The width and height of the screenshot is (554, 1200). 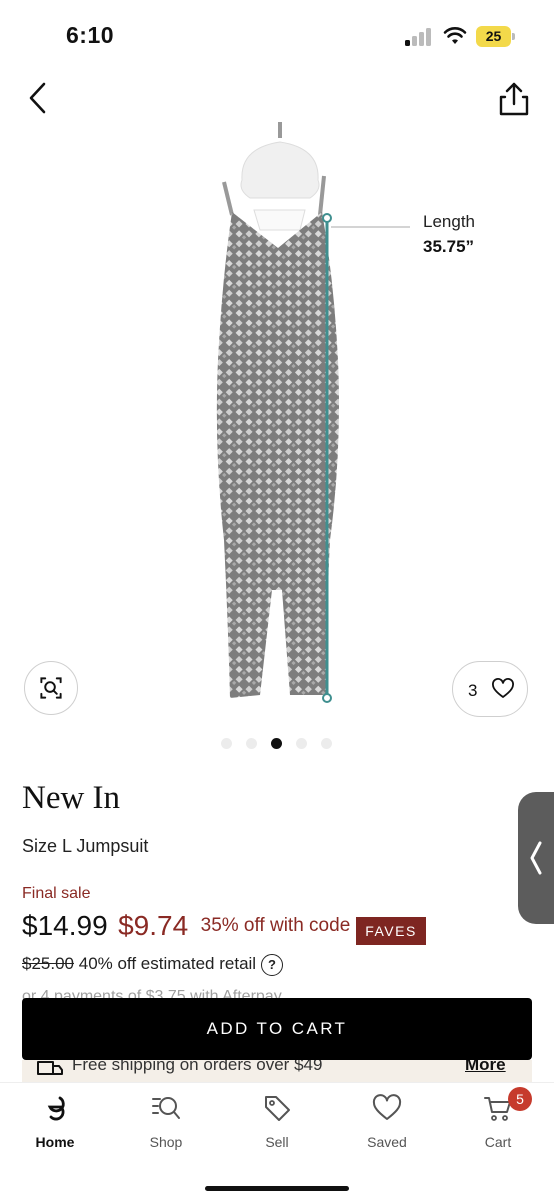 I want to click on retail-price: $25.00, so click(x=48, y=963).